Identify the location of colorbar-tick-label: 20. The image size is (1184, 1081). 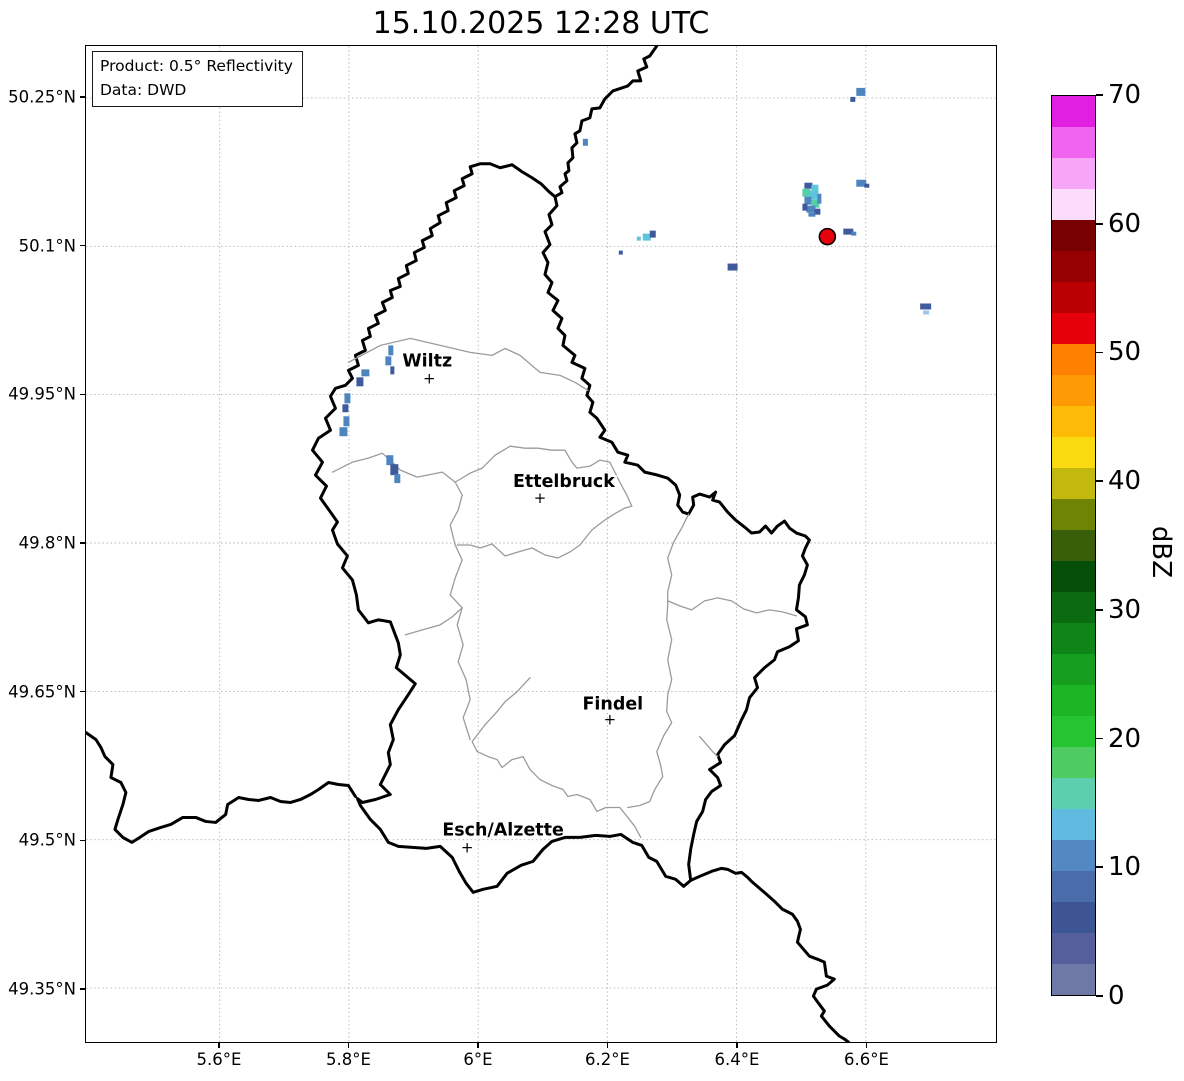
(1125, 738).